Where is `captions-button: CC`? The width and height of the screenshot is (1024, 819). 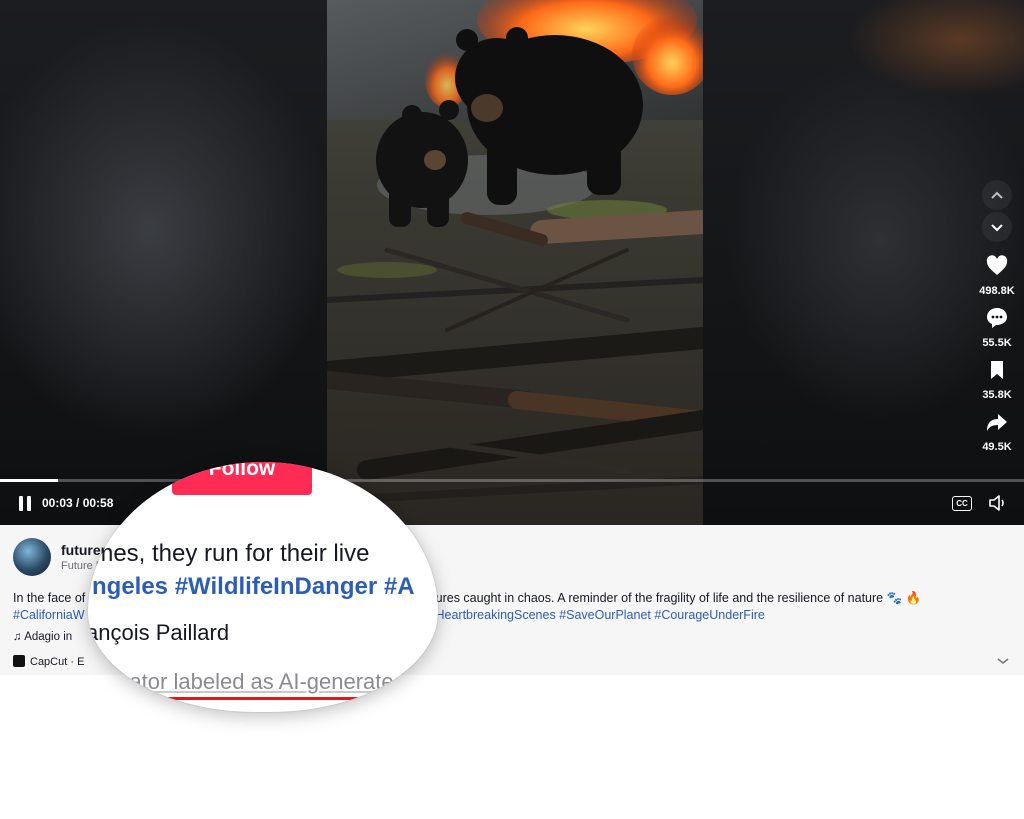 captions-button: CC is located at coordinates (962, 503).